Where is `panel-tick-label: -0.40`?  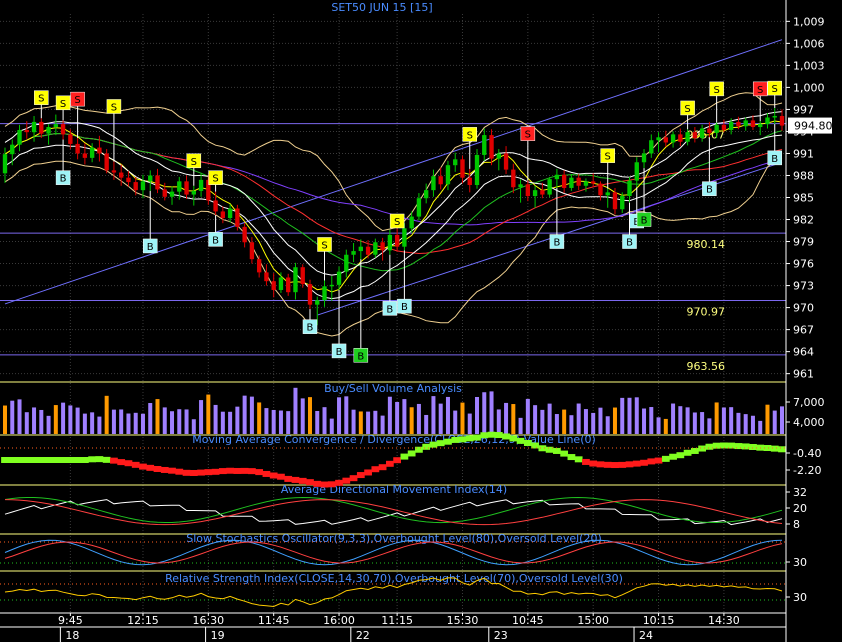 panel-tick-label: -0.40 is located at coordinates (807, 453).